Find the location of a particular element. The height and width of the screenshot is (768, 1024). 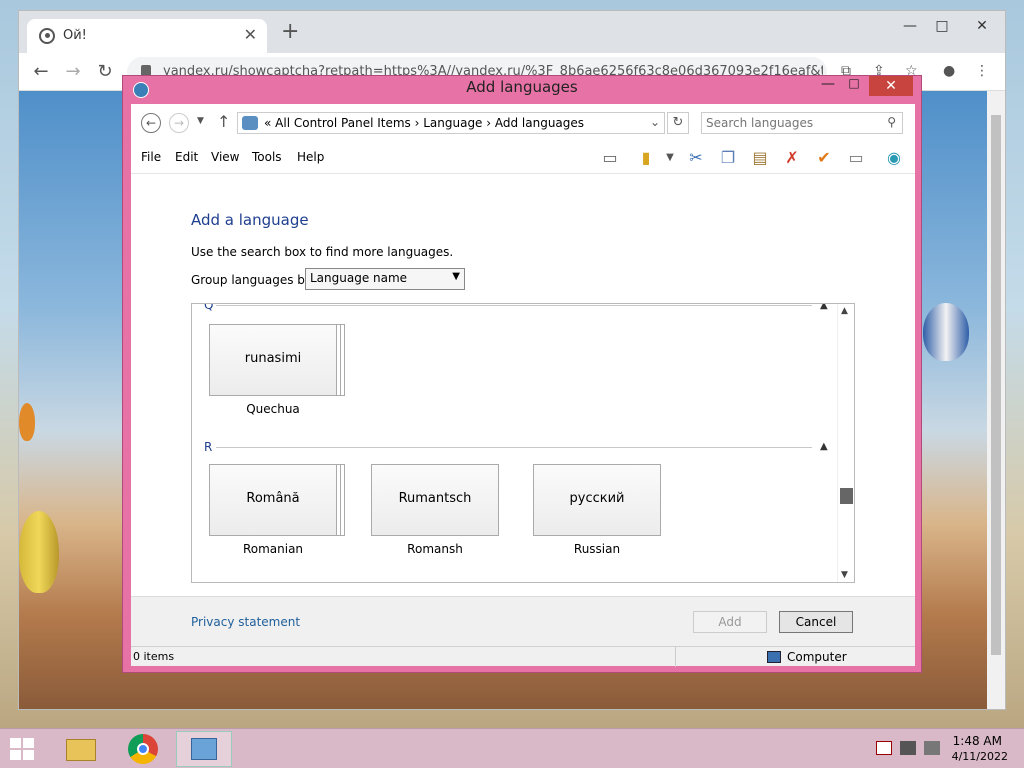

language-tile-quechua: runasimi is located at coordinates (273, 360).